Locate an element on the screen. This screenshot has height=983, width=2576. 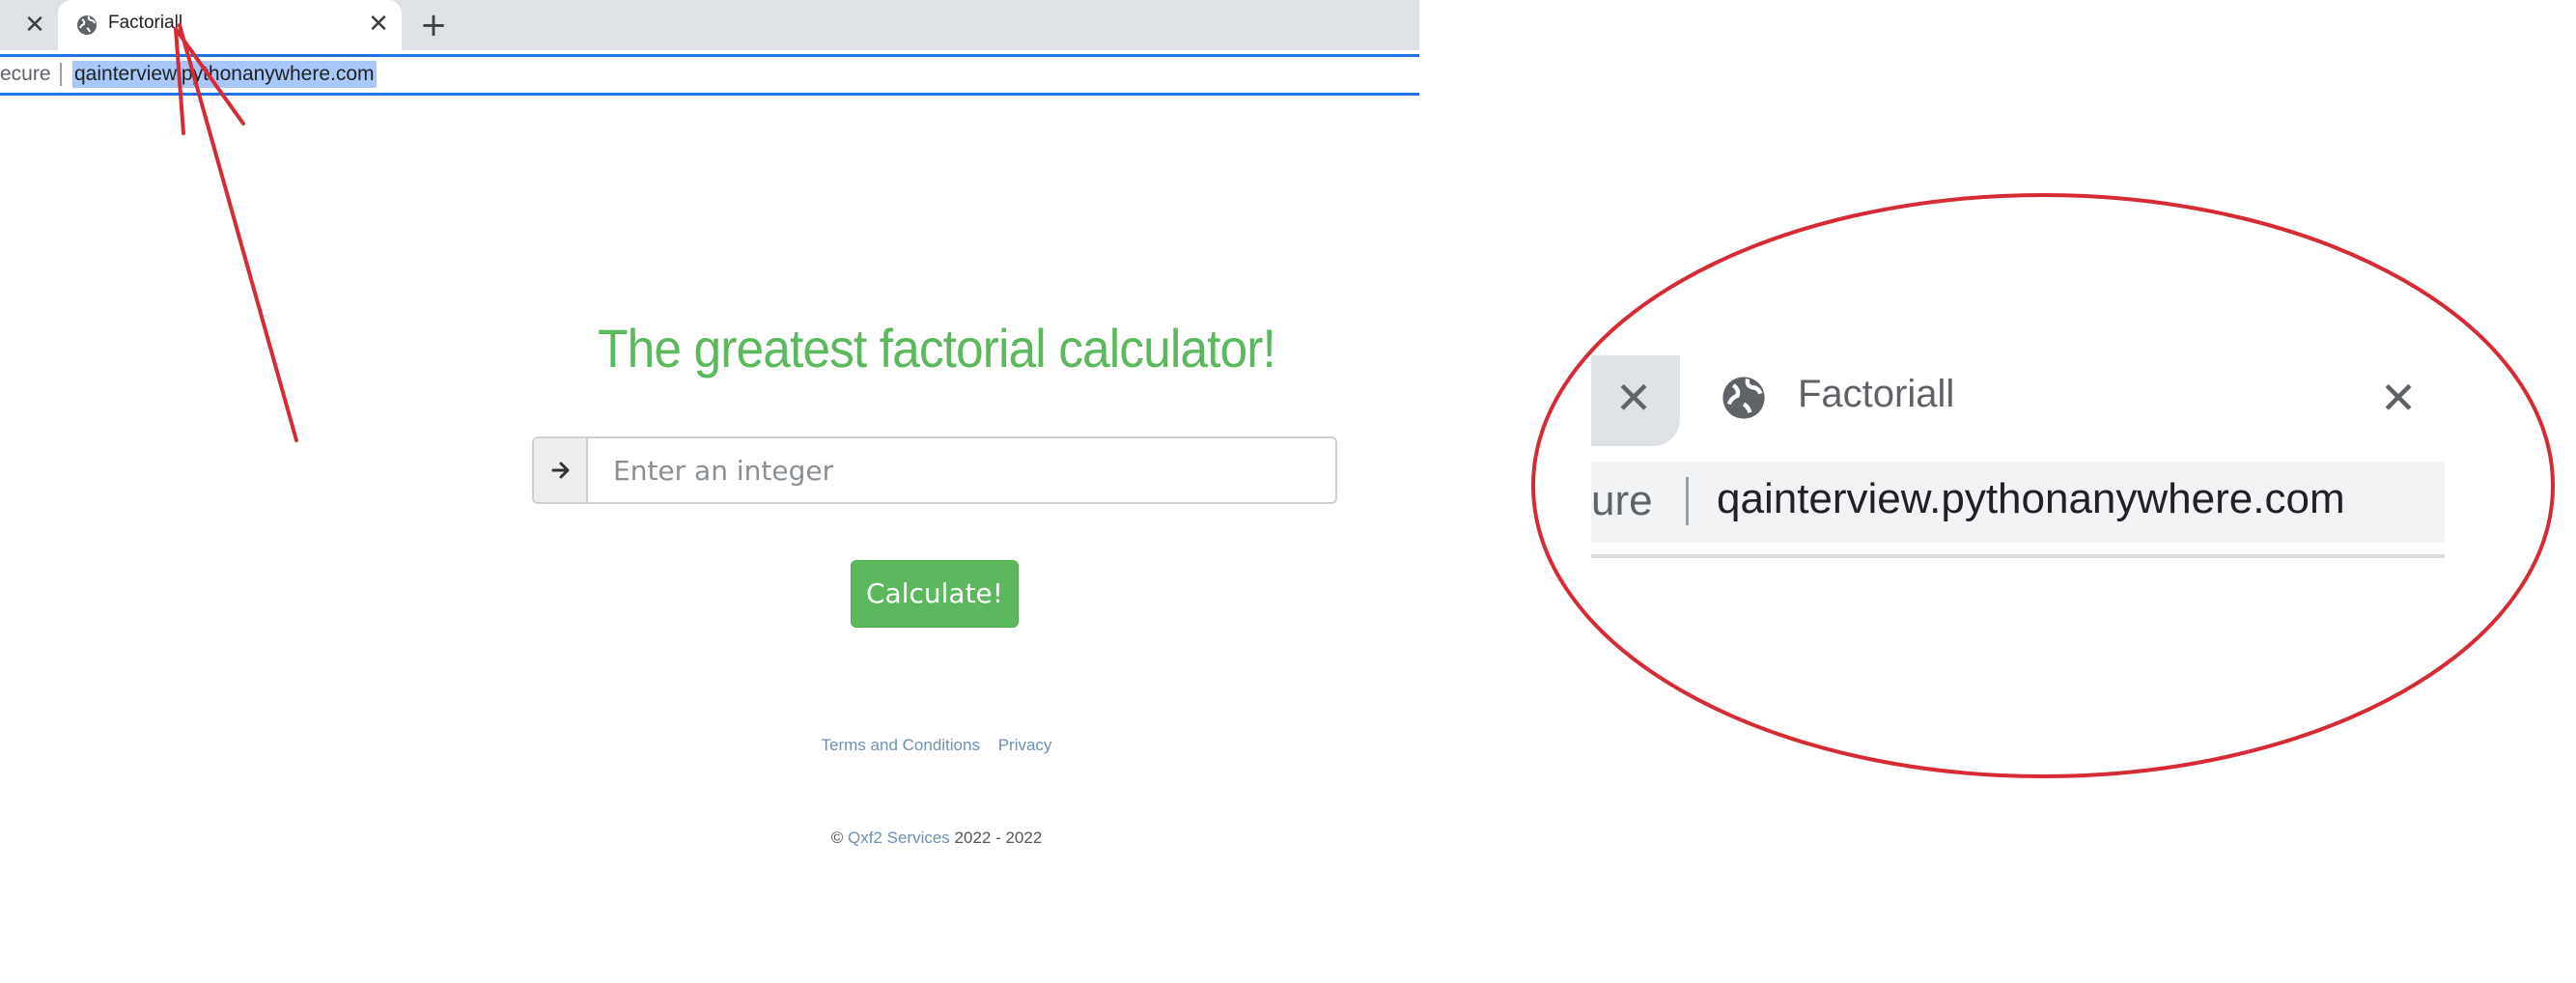
copyright-symbol: © is located at coordinates (837, 838).